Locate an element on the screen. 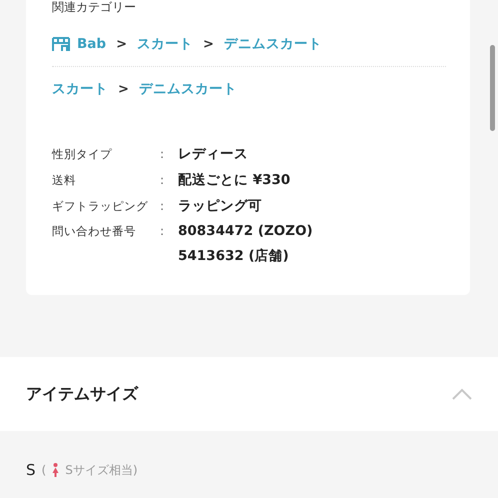 The width and height of the screenshot is (498, 498). spec-label: 問い合わせ番号 is located at coordinates (94, 231).